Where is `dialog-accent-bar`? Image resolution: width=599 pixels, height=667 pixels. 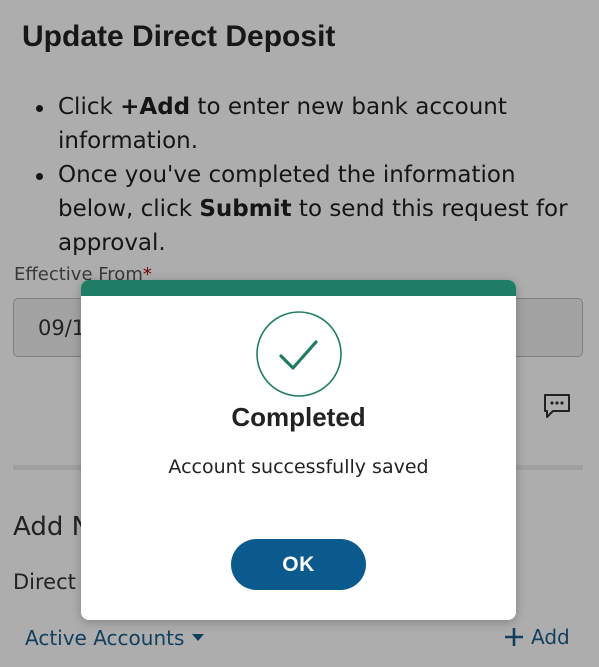
dialog-accent-bar is located at coordinates (298, 288).